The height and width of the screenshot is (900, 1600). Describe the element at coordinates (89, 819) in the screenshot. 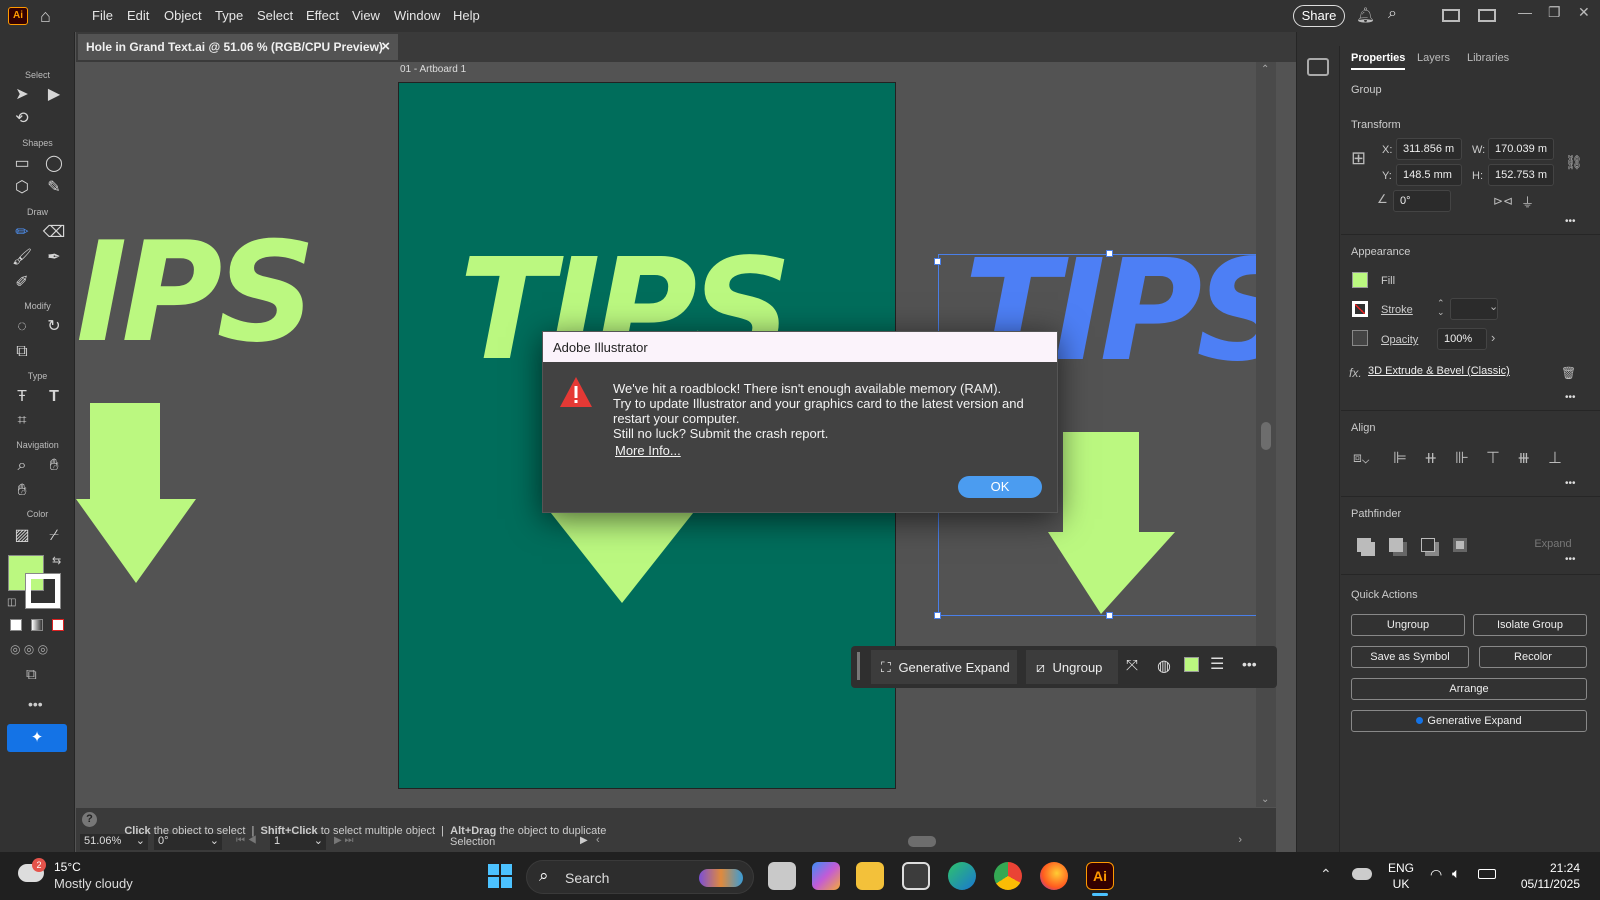

I see `help-icon: ?` at that location.